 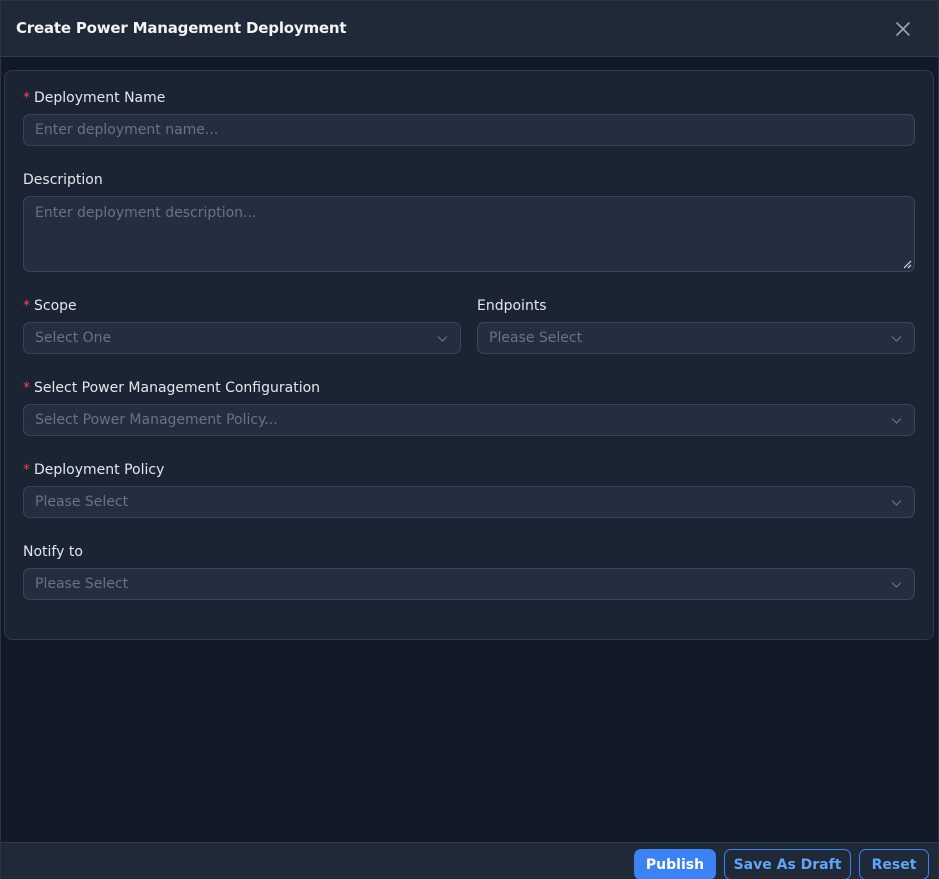 What do you see at coordinates (675, 864) in the screenshot?
I see `publish-button: Publish` at bounding box center [675, 864].